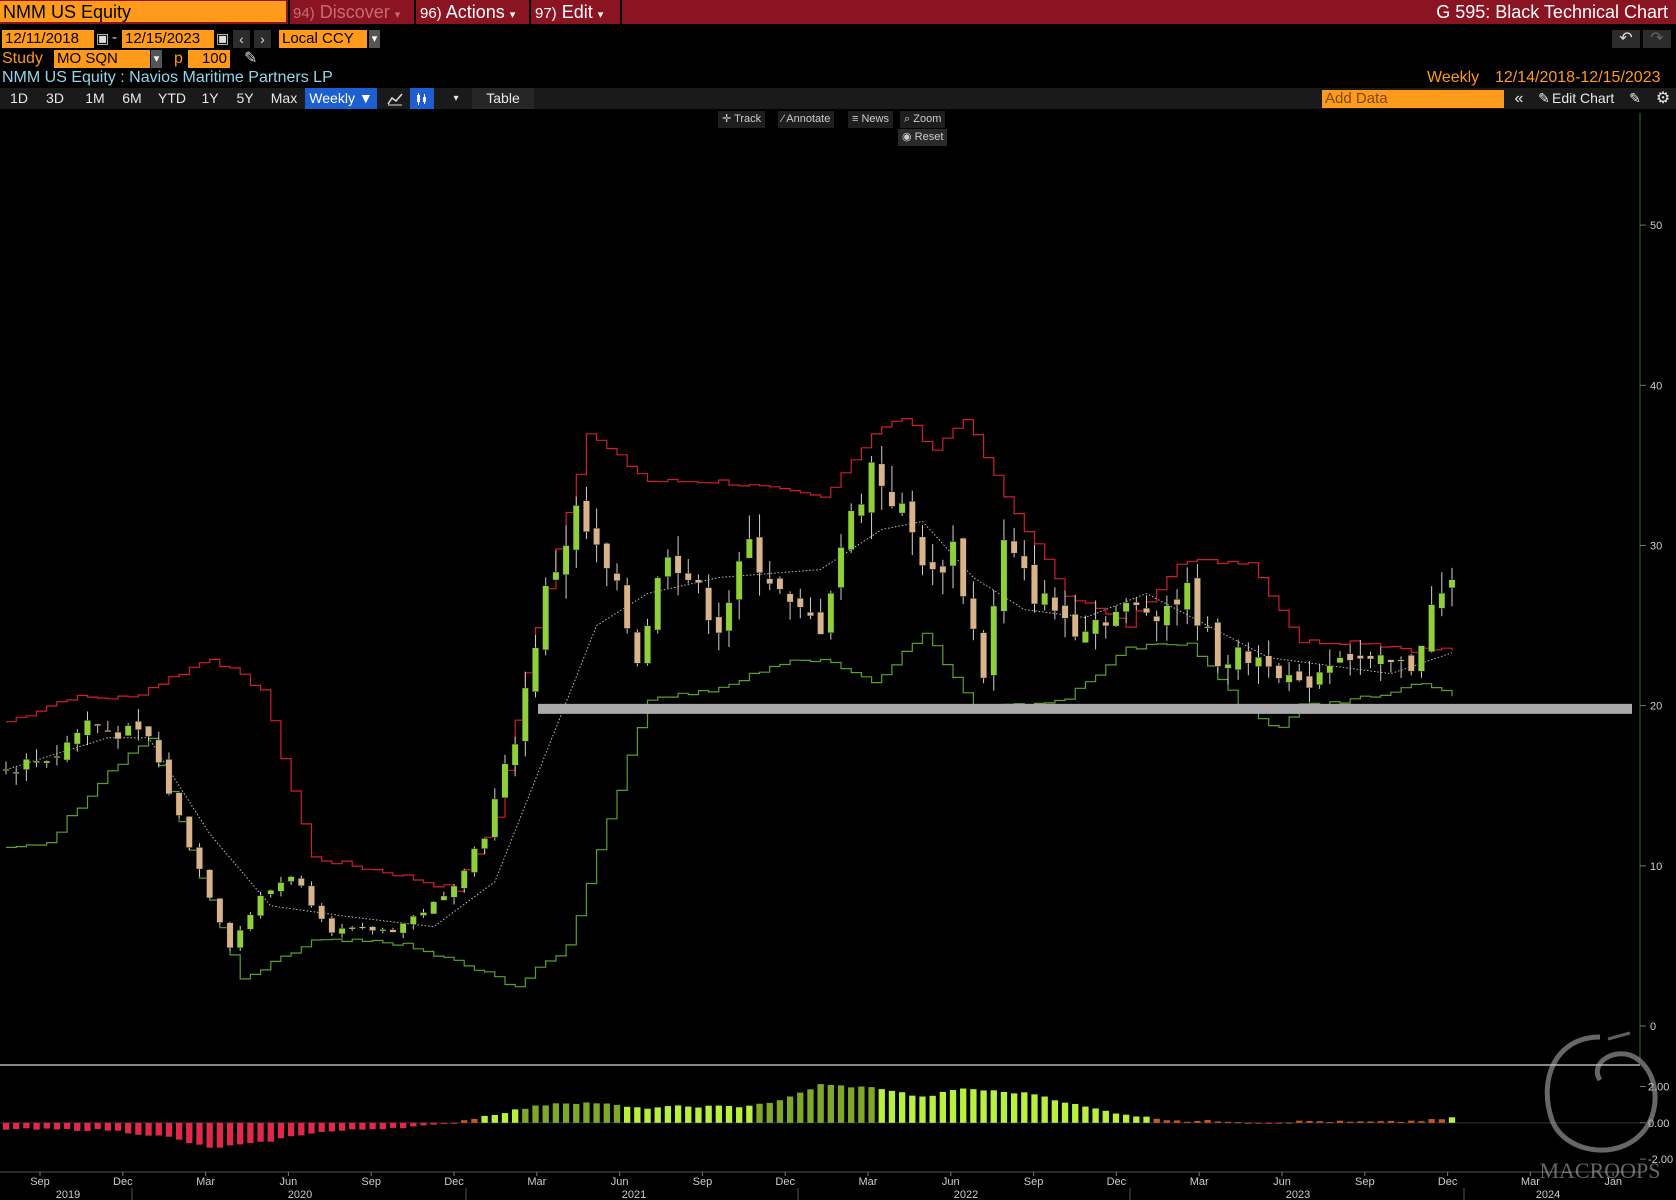 This screenshot has height=1200, width=1676. I want to click on month-tick-label: Mar, so click(536, 1182).